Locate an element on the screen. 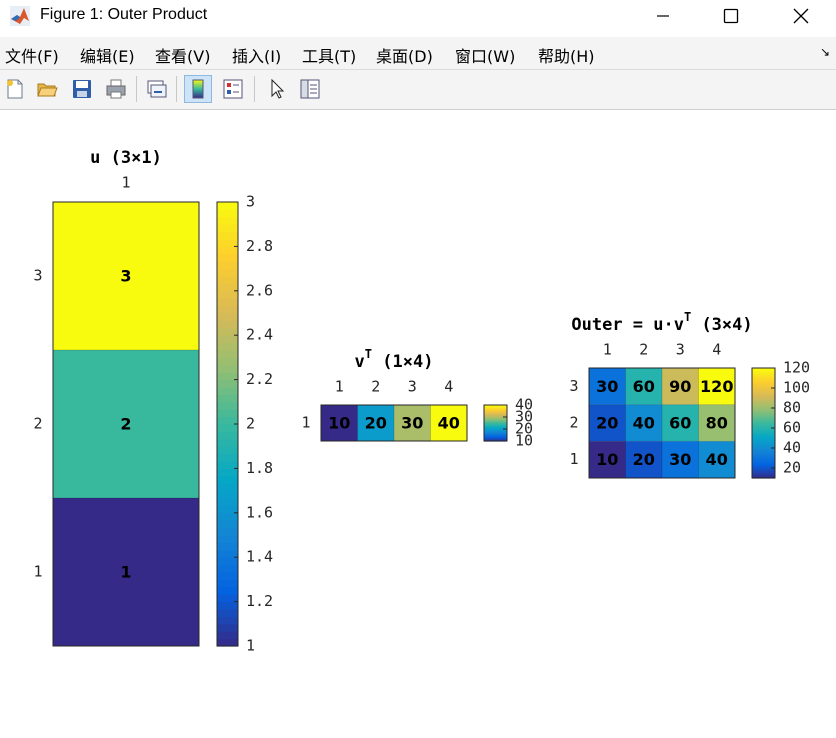 The height and width of the screenshot is (738, 836). property-editor-button is located at coordinates (310, 89).